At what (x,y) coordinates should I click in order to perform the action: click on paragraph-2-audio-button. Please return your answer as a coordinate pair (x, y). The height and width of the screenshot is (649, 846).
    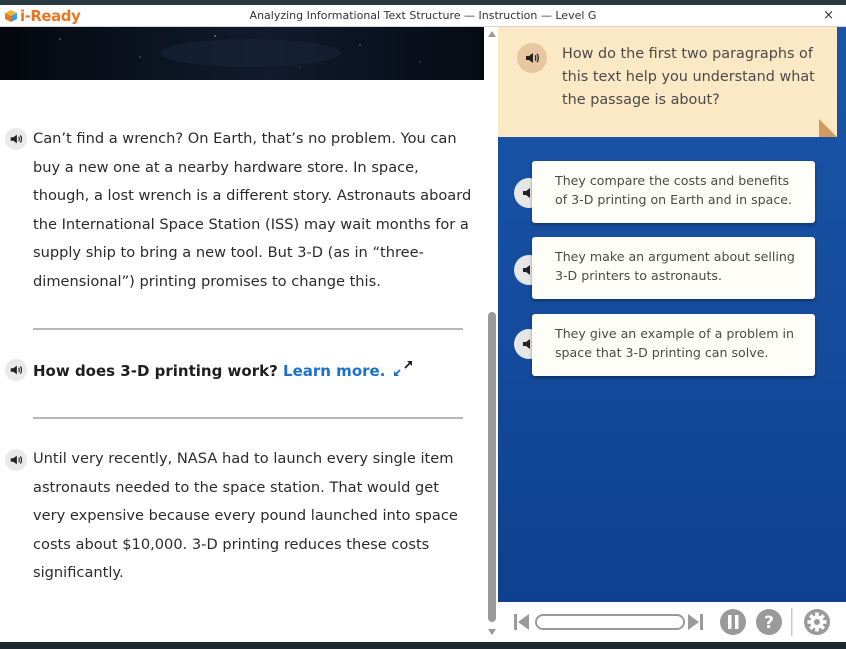
    Looking at the image, I should click on (16, 460).